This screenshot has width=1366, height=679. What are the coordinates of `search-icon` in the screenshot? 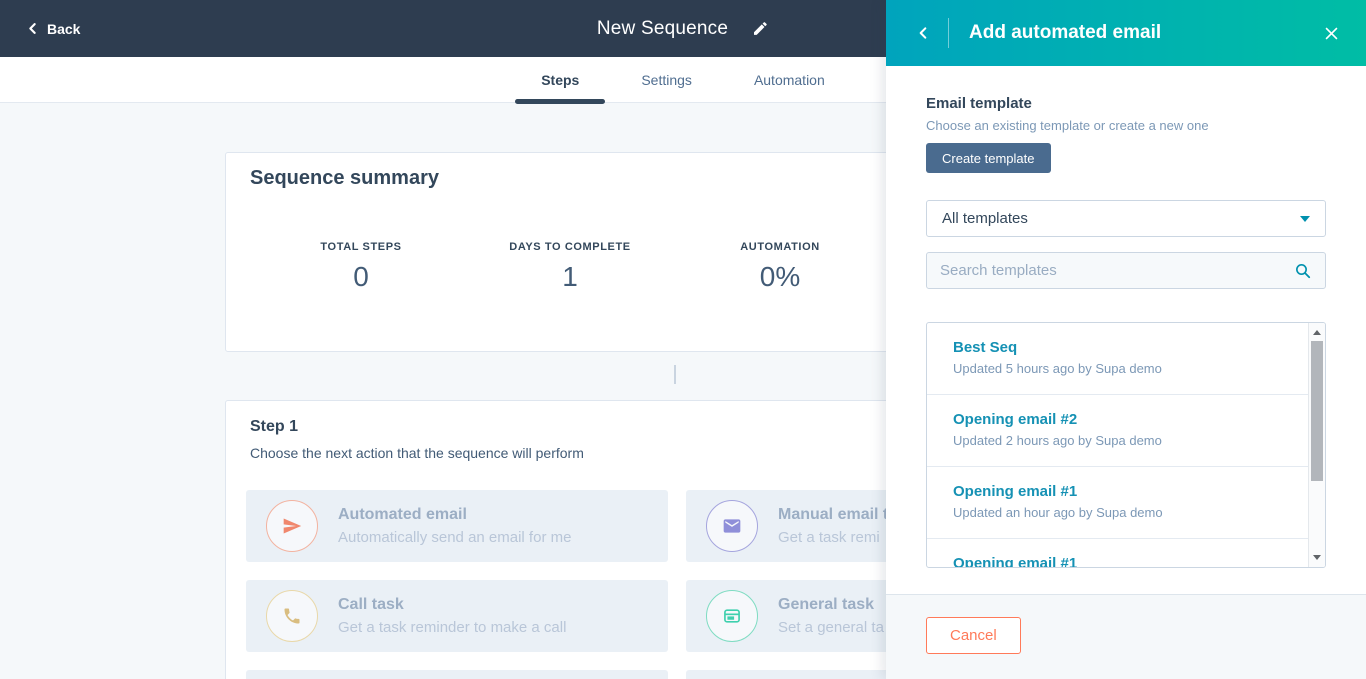 It's located at (1303, 271).